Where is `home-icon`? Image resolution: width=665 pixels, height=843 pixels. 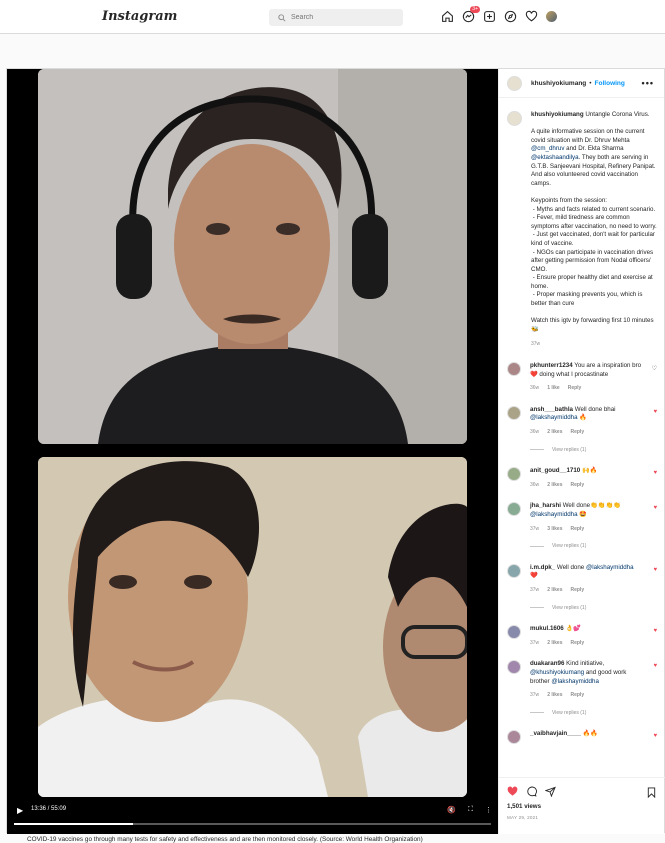 home-icon is located at coordinates (447, 16).